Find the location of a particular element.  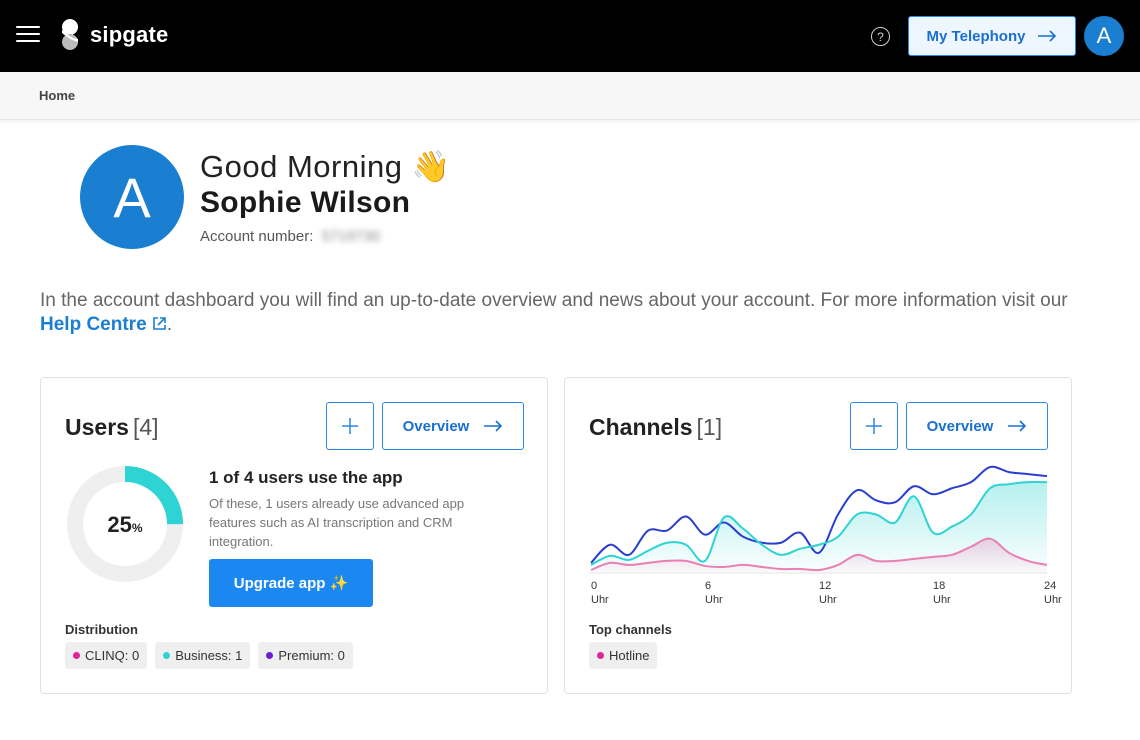

channels-card-title: Channels [1] is located at coordinates (655, 427).